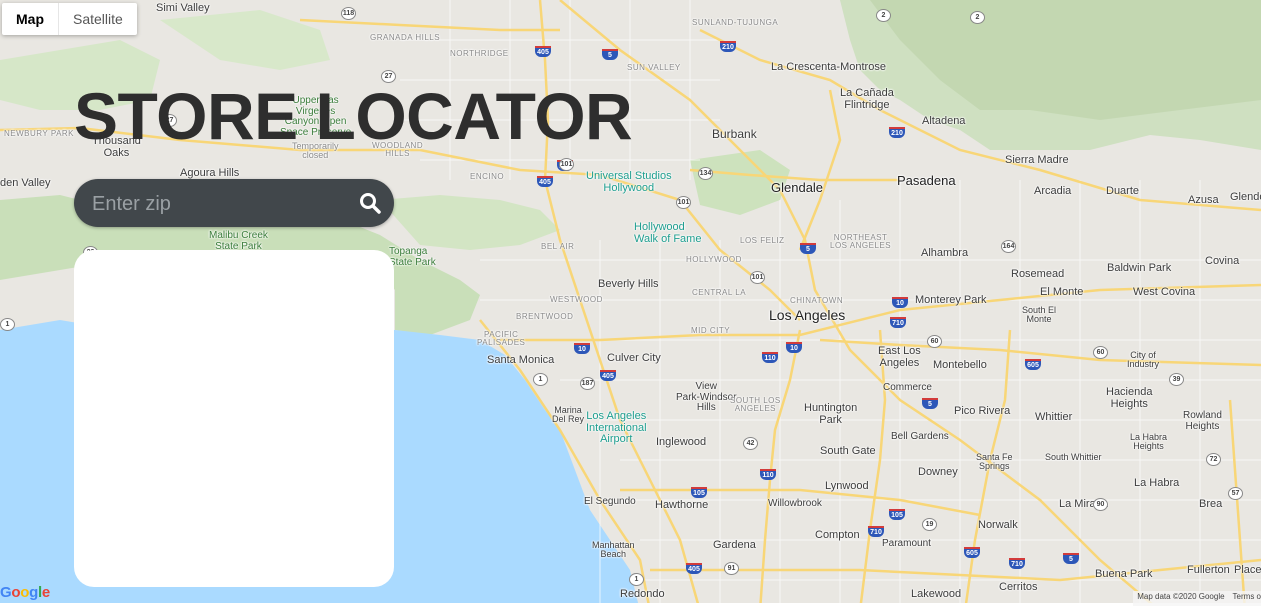  Describe the element at coordinates (1202, 421) in the screenshot. I see `place-label: Rowland Heights` at that location.